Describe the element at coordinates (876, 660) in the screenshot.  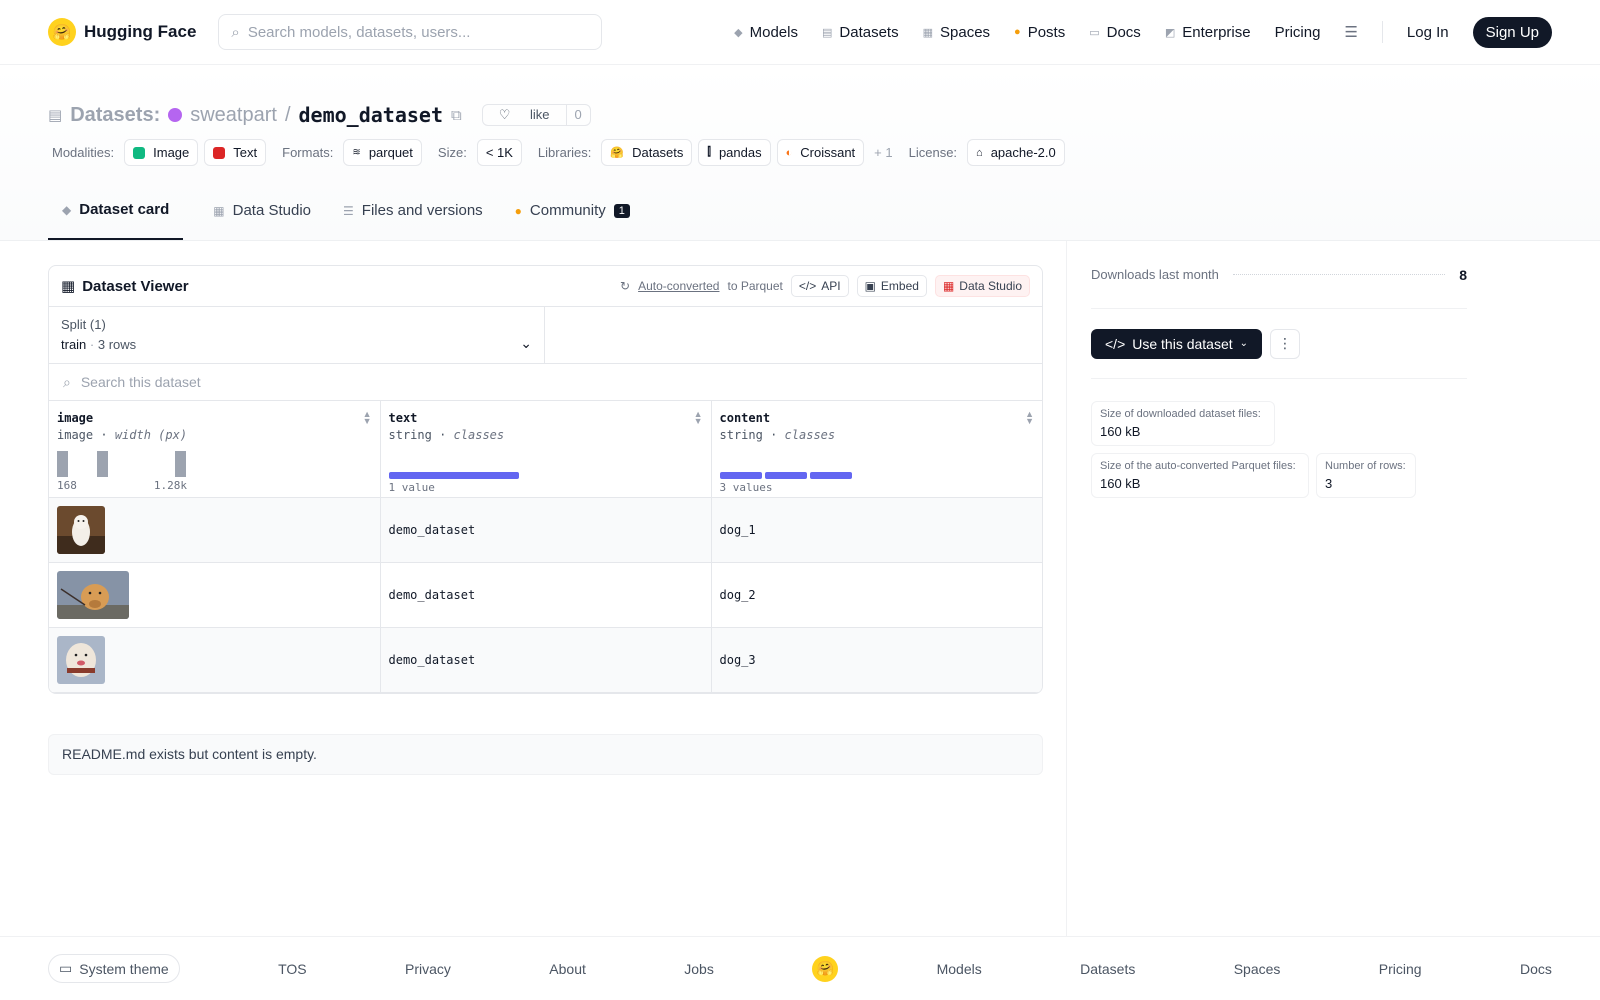
I see `content-cell: dog_3` at that location.